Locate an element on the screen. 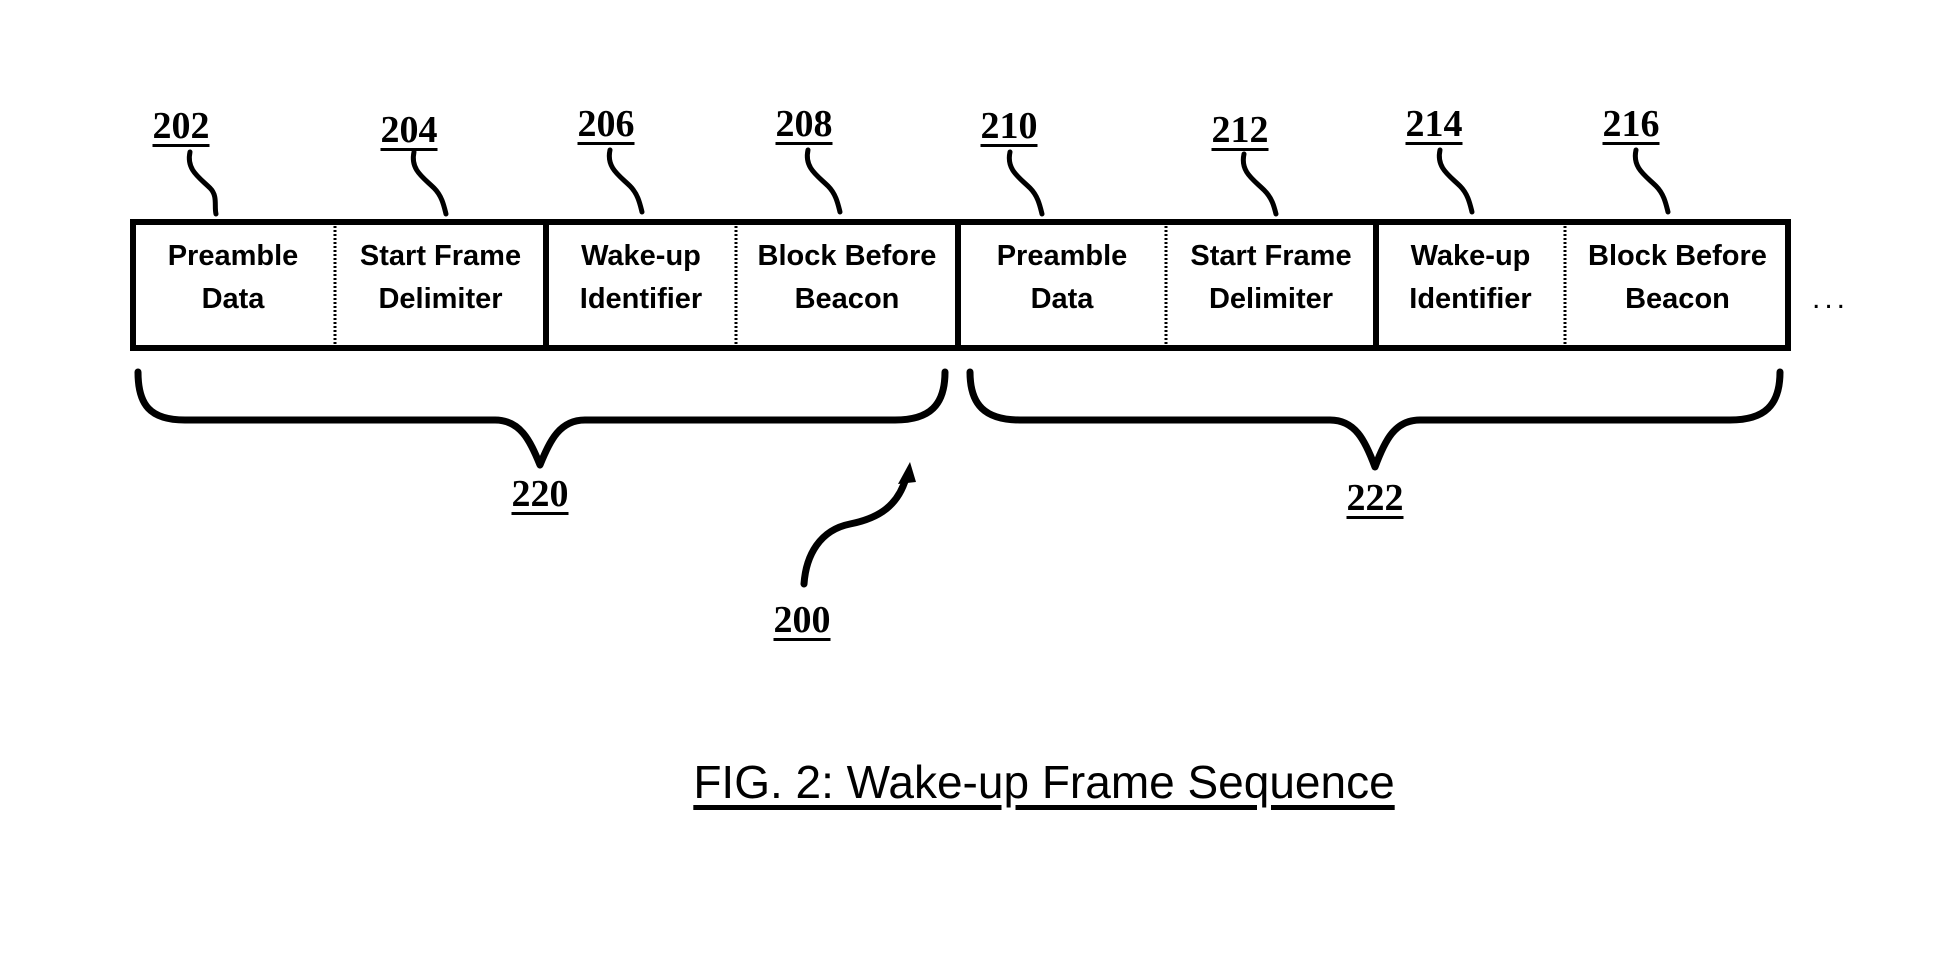 This screenshot has width=1960, height=969. ref-label-212: 212 is located at coordinates (1240, 130).